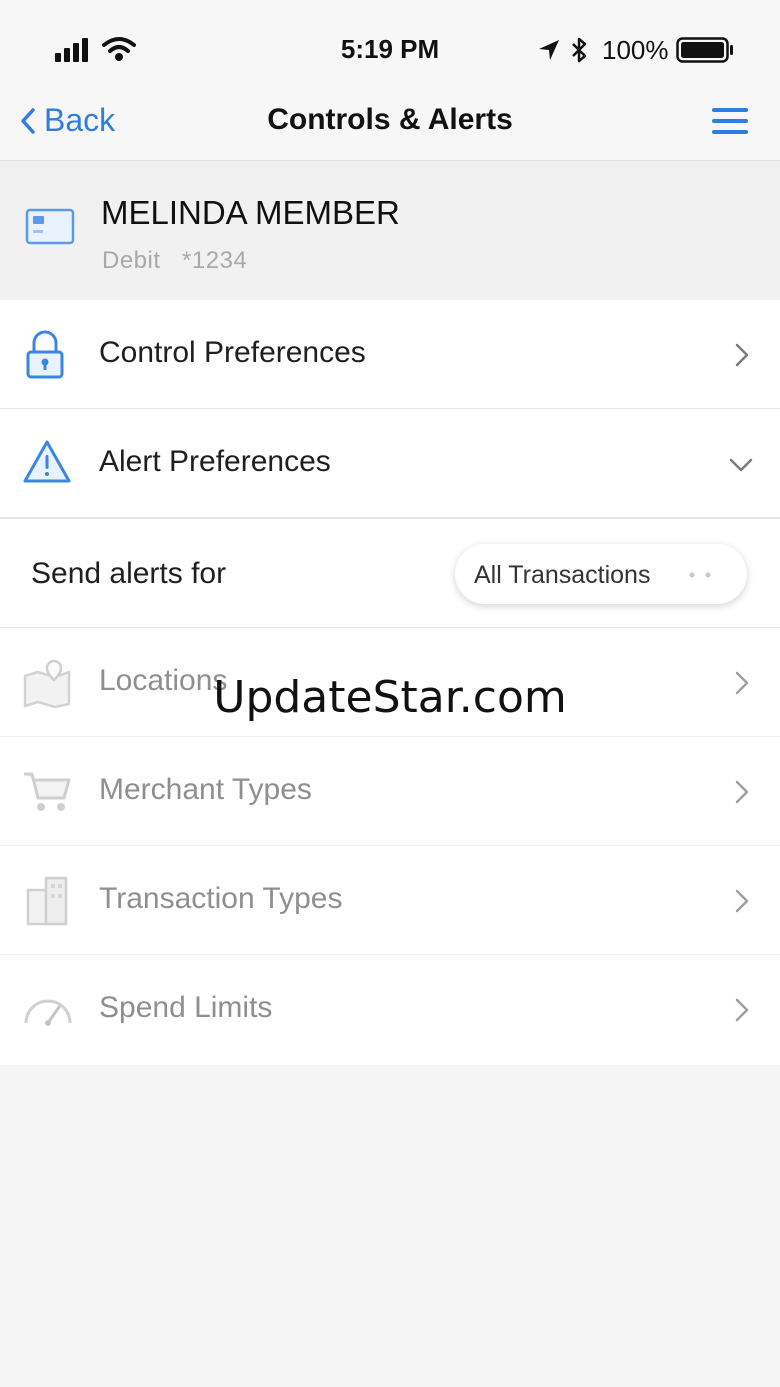  Describe the element at coordinates (215, 260) in the screenshot. I see `card-number: *1234` at that location.